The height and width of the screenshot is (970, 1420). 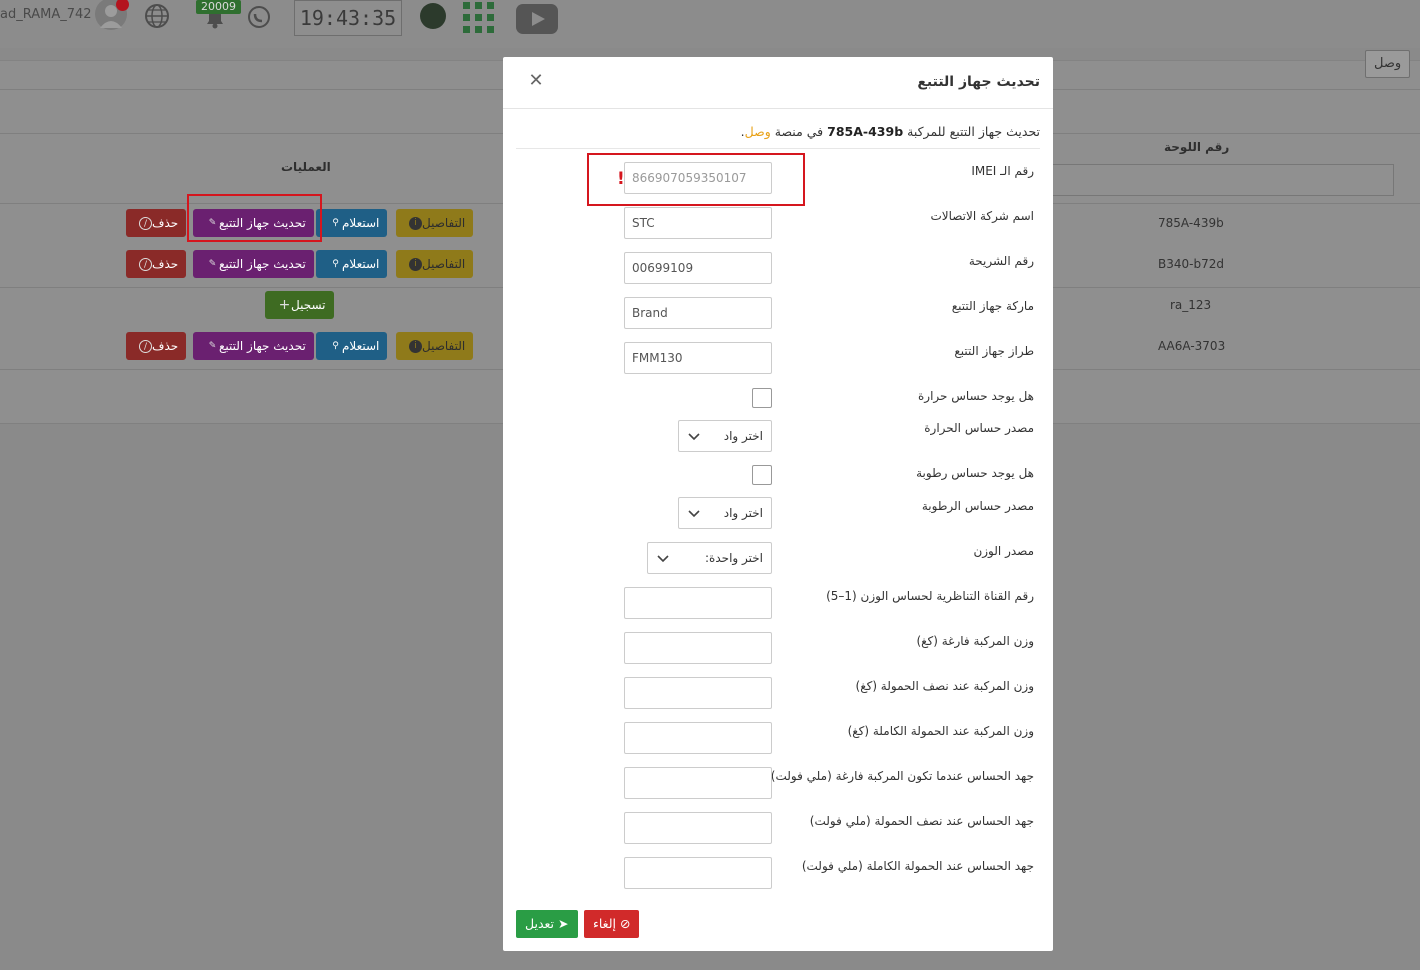 I want to click on plate-cell: ra_123, so click(x=1191, y=305).